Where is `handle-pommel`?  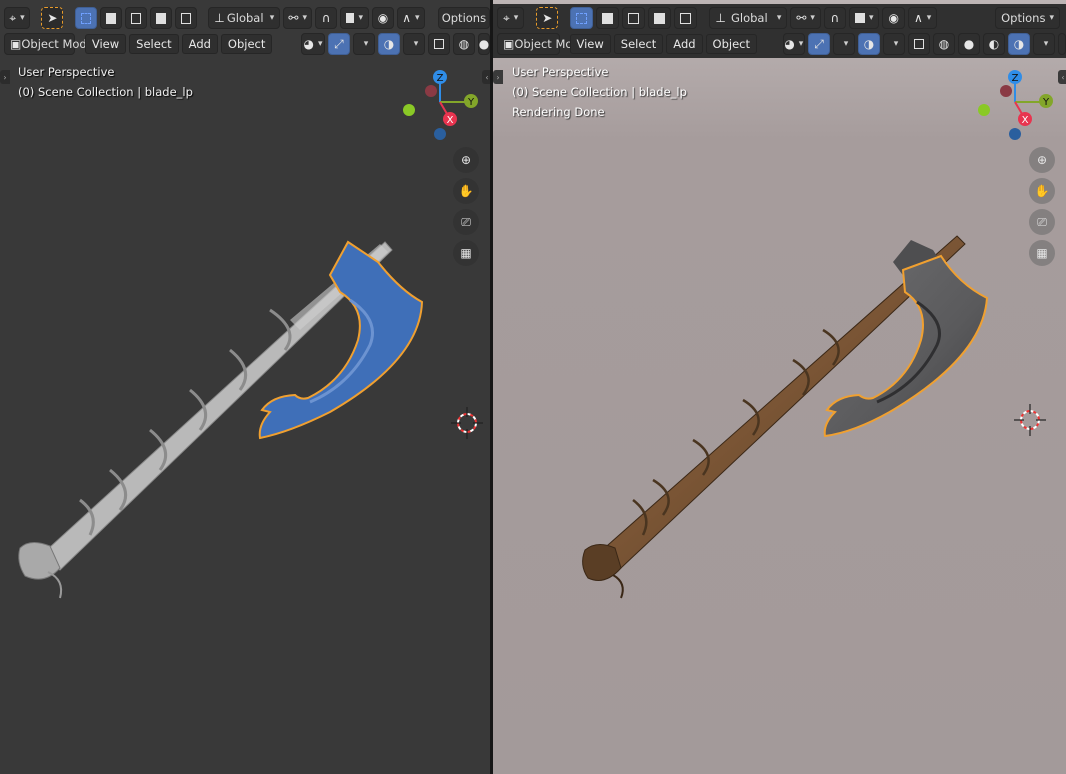
handle-pommel is located at coordinates (602, 562).